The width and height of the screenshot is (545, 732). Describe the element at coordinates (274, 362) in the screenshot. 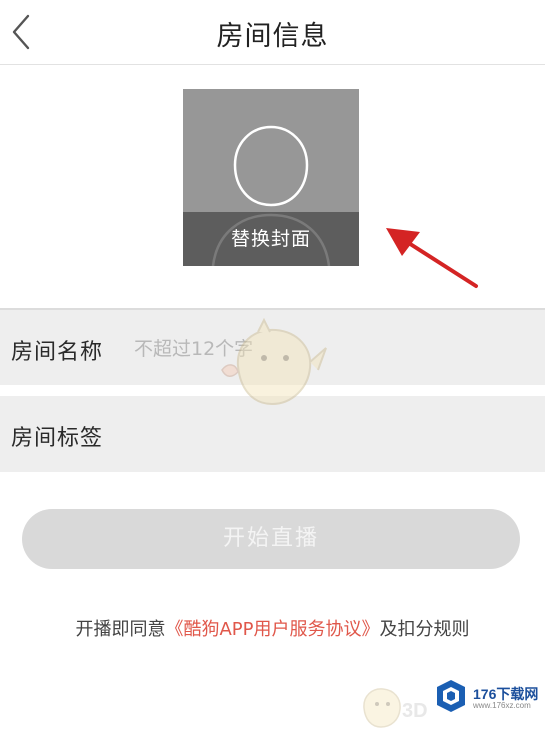

I see `mascot-watermark-icon` at that location.